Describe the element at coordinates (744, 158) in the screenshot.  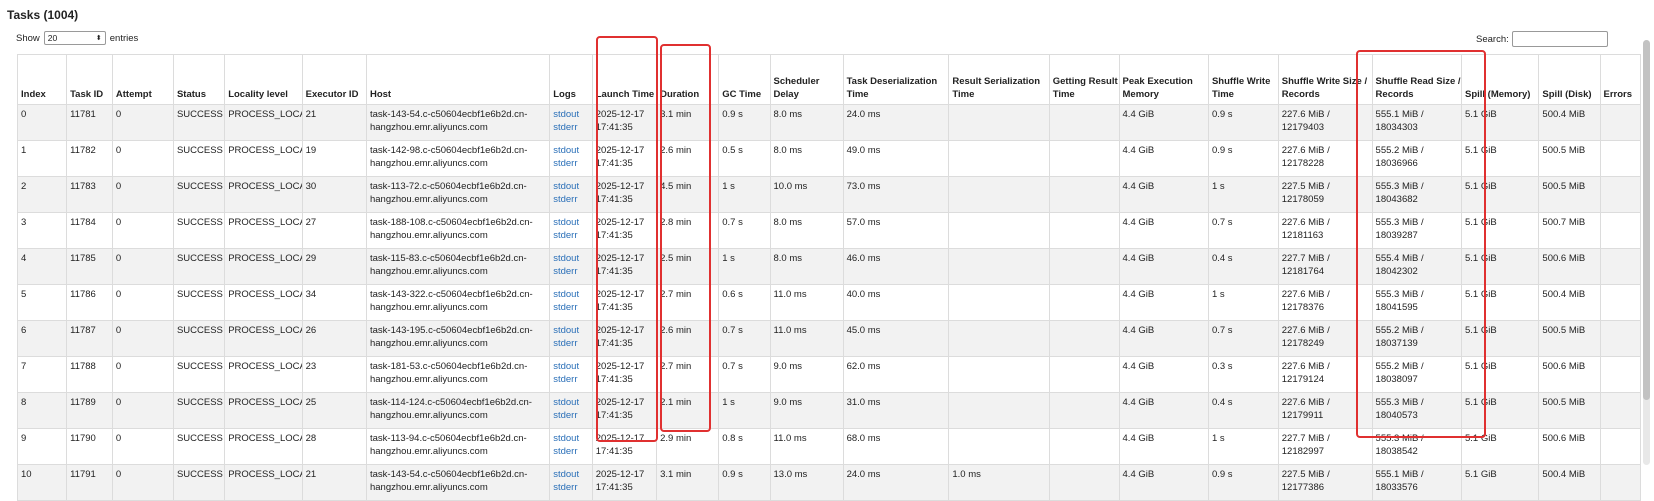
I see `cell-gc-time: 0.5 s` at that location.